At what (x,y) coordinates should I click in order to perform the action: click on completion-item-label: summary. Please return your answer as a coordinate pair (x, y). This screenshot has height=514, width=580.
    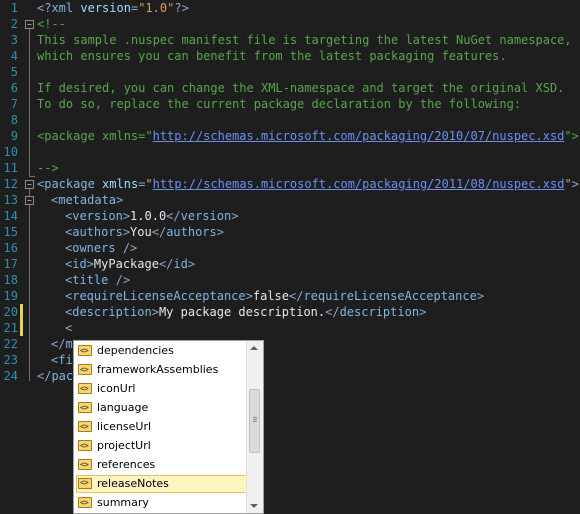
    Looking at the image, I should click on (123, 502).